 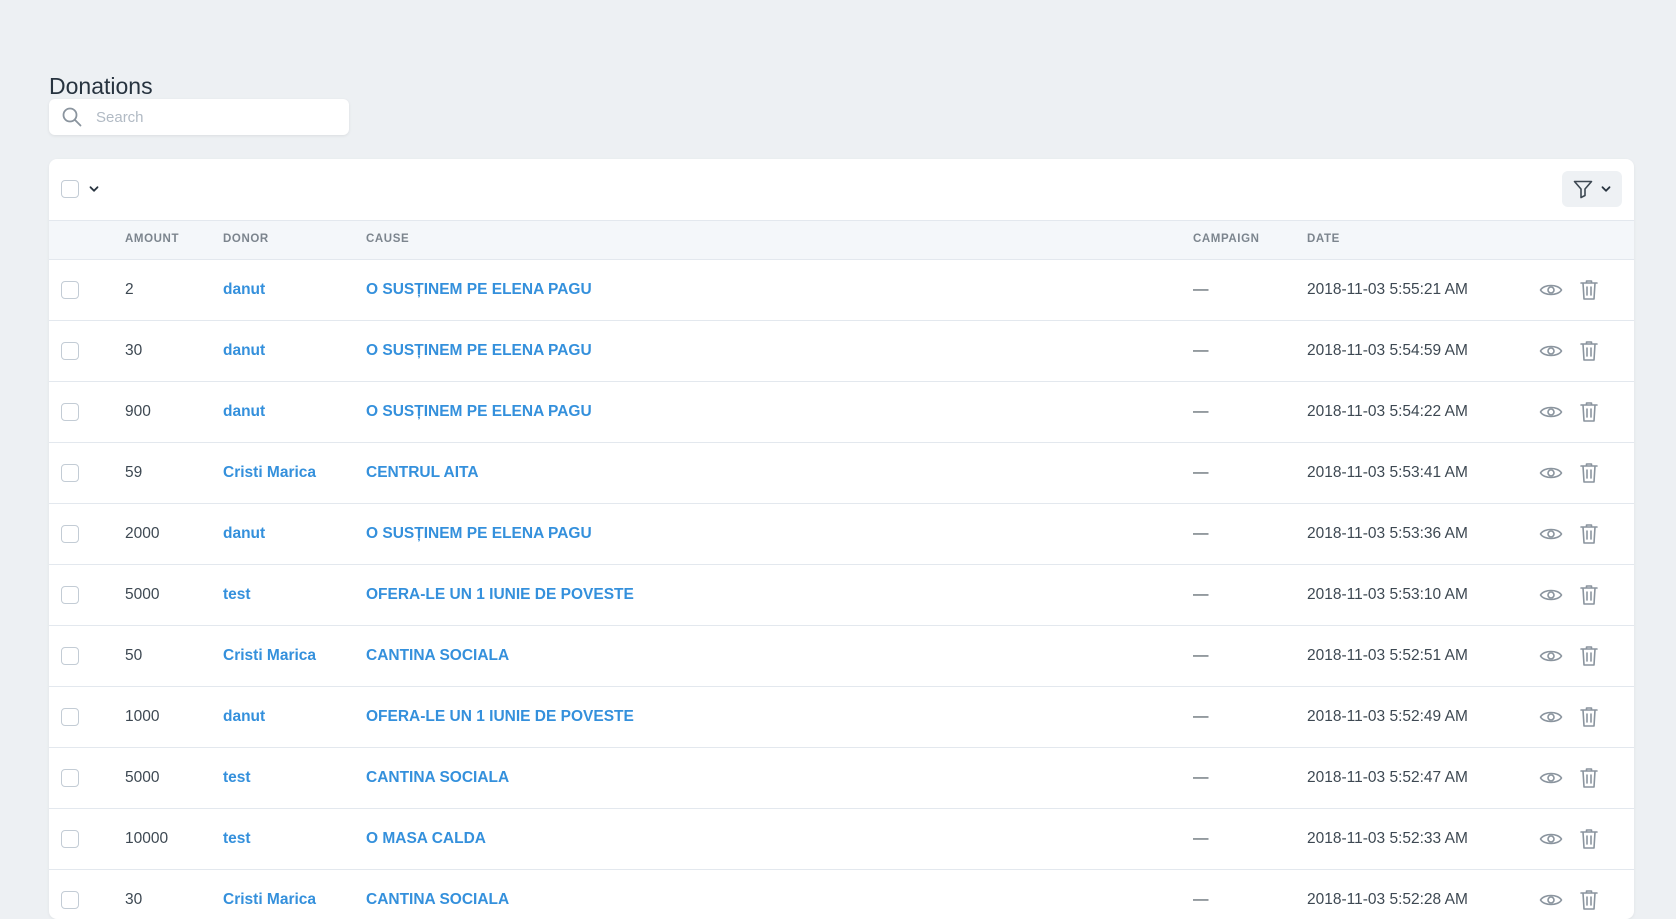 What do you see at coordinates (129, 289) in the screenshot?
I see `amount-cell: 2` at bounding box center [129, 289].